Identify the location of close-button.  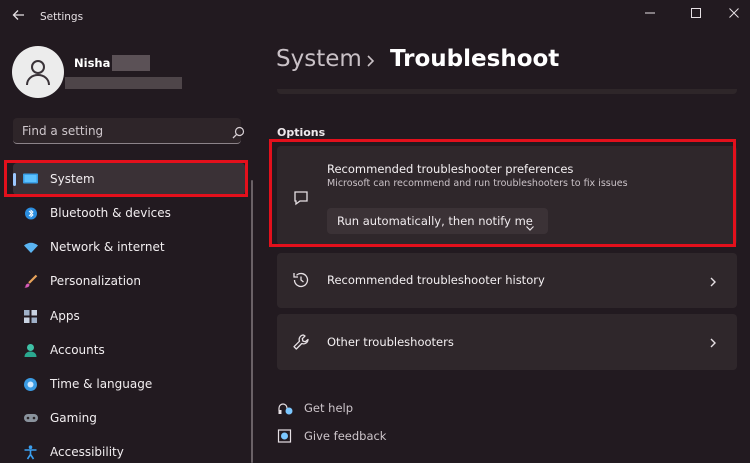
(734, 13).